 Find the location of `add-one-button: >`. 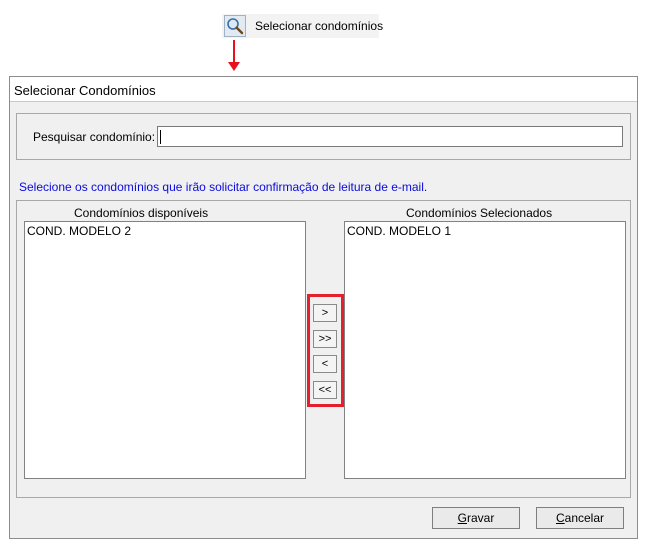

add-one-button: > is located at coordinates (325, 313).